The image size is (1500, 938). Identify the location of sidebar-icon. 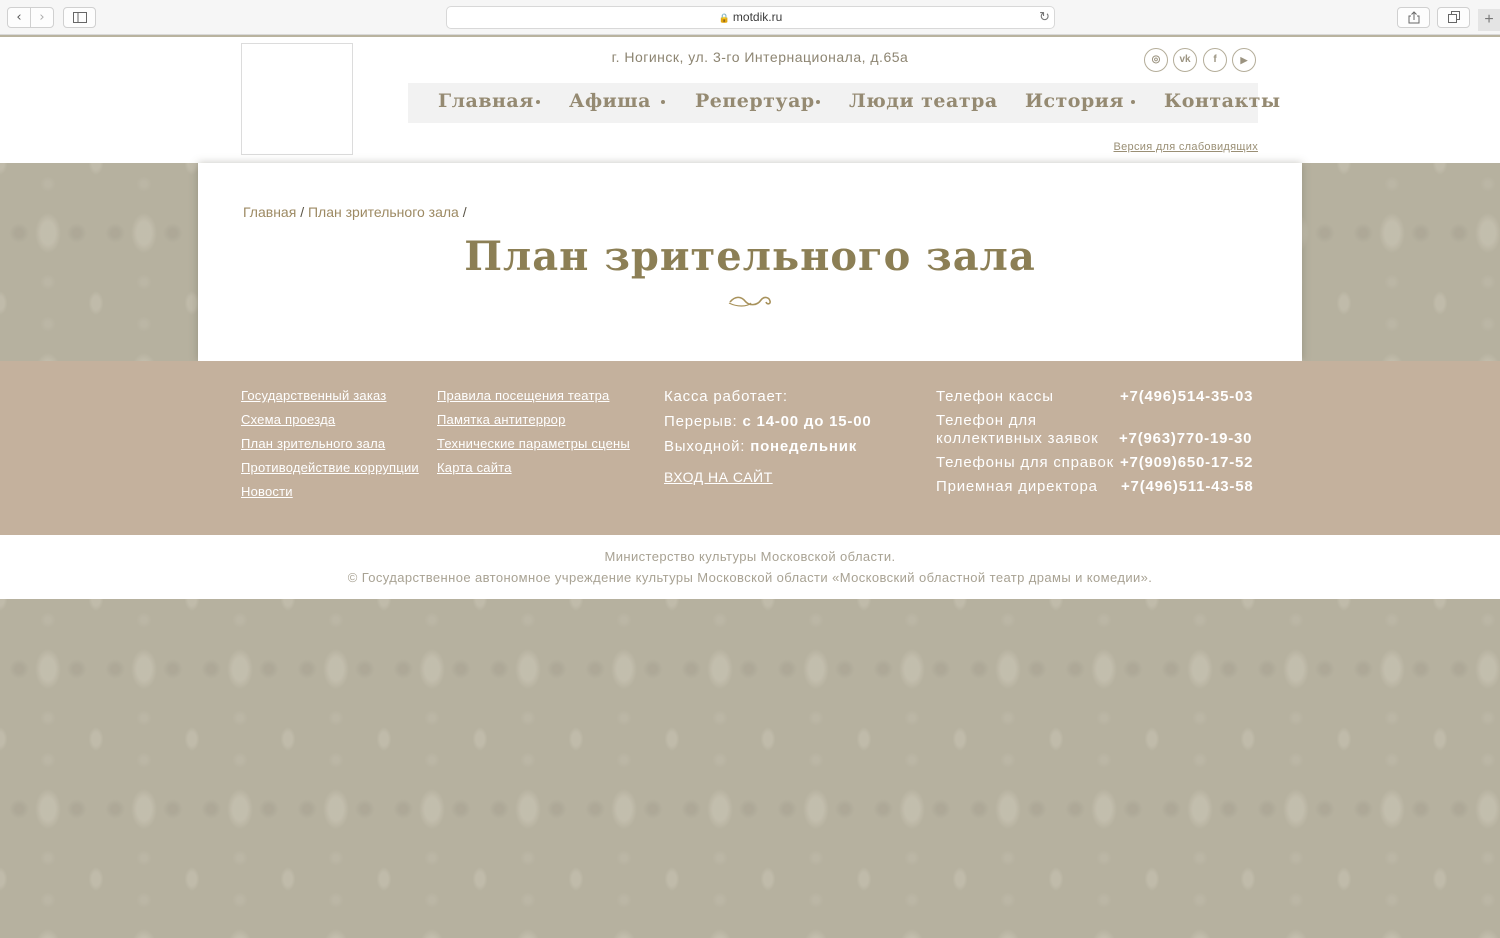
(79, 17).